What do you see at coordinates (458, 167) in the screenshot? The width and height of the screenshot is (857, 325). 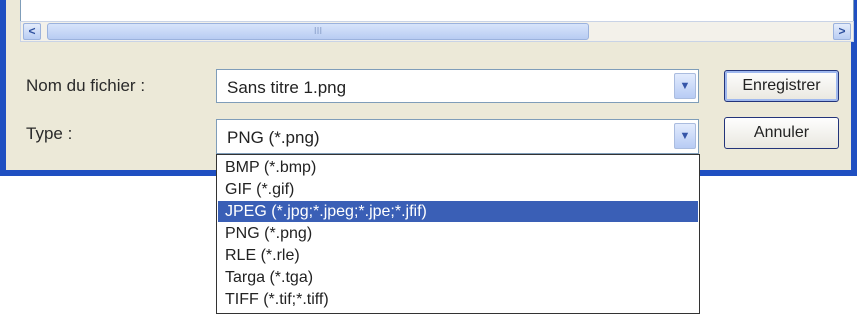 I see `type-option-bmp: BMP (*.bmp)` at bounding box center [458, 167].